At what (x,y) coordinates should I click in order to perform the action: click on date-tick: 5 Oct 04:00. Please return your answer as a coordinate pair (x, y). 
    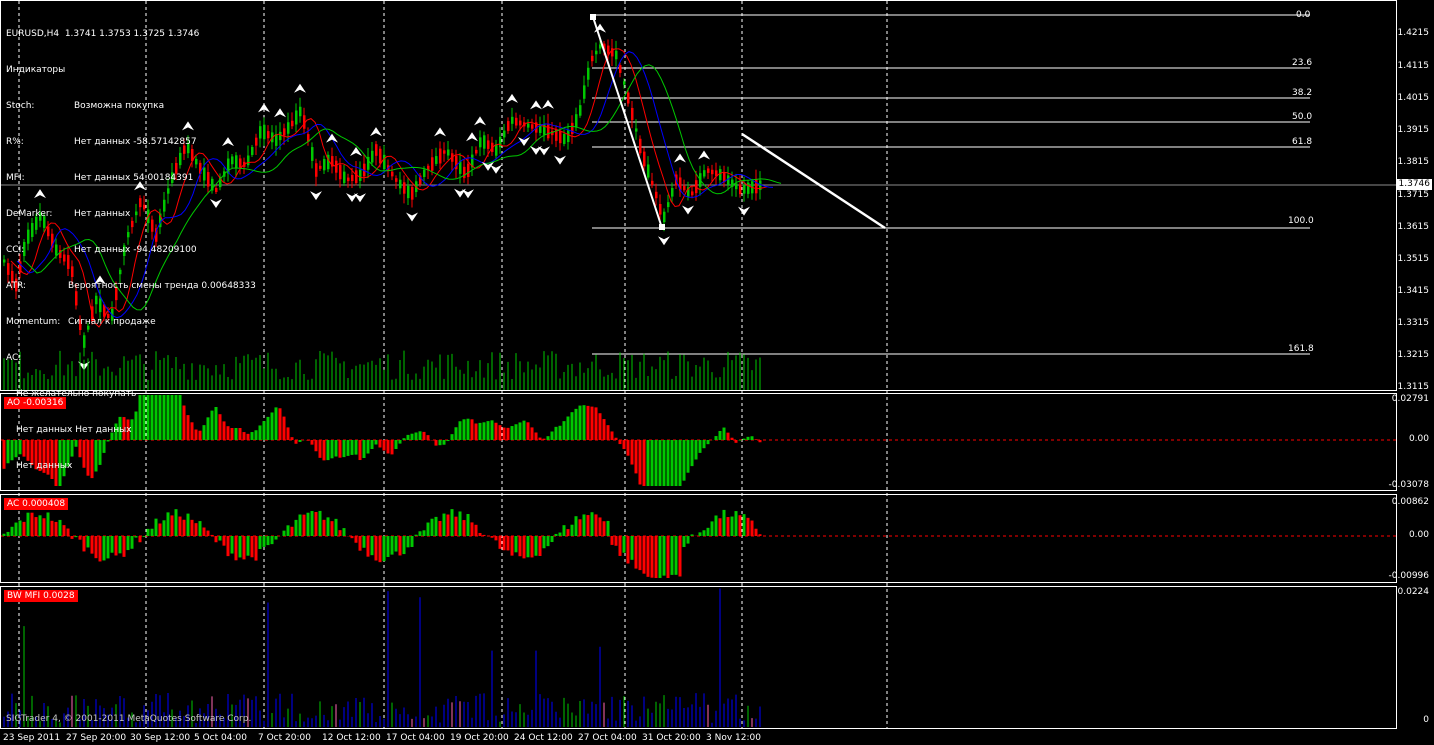
    Looking at the image, I should click on (220, 738).